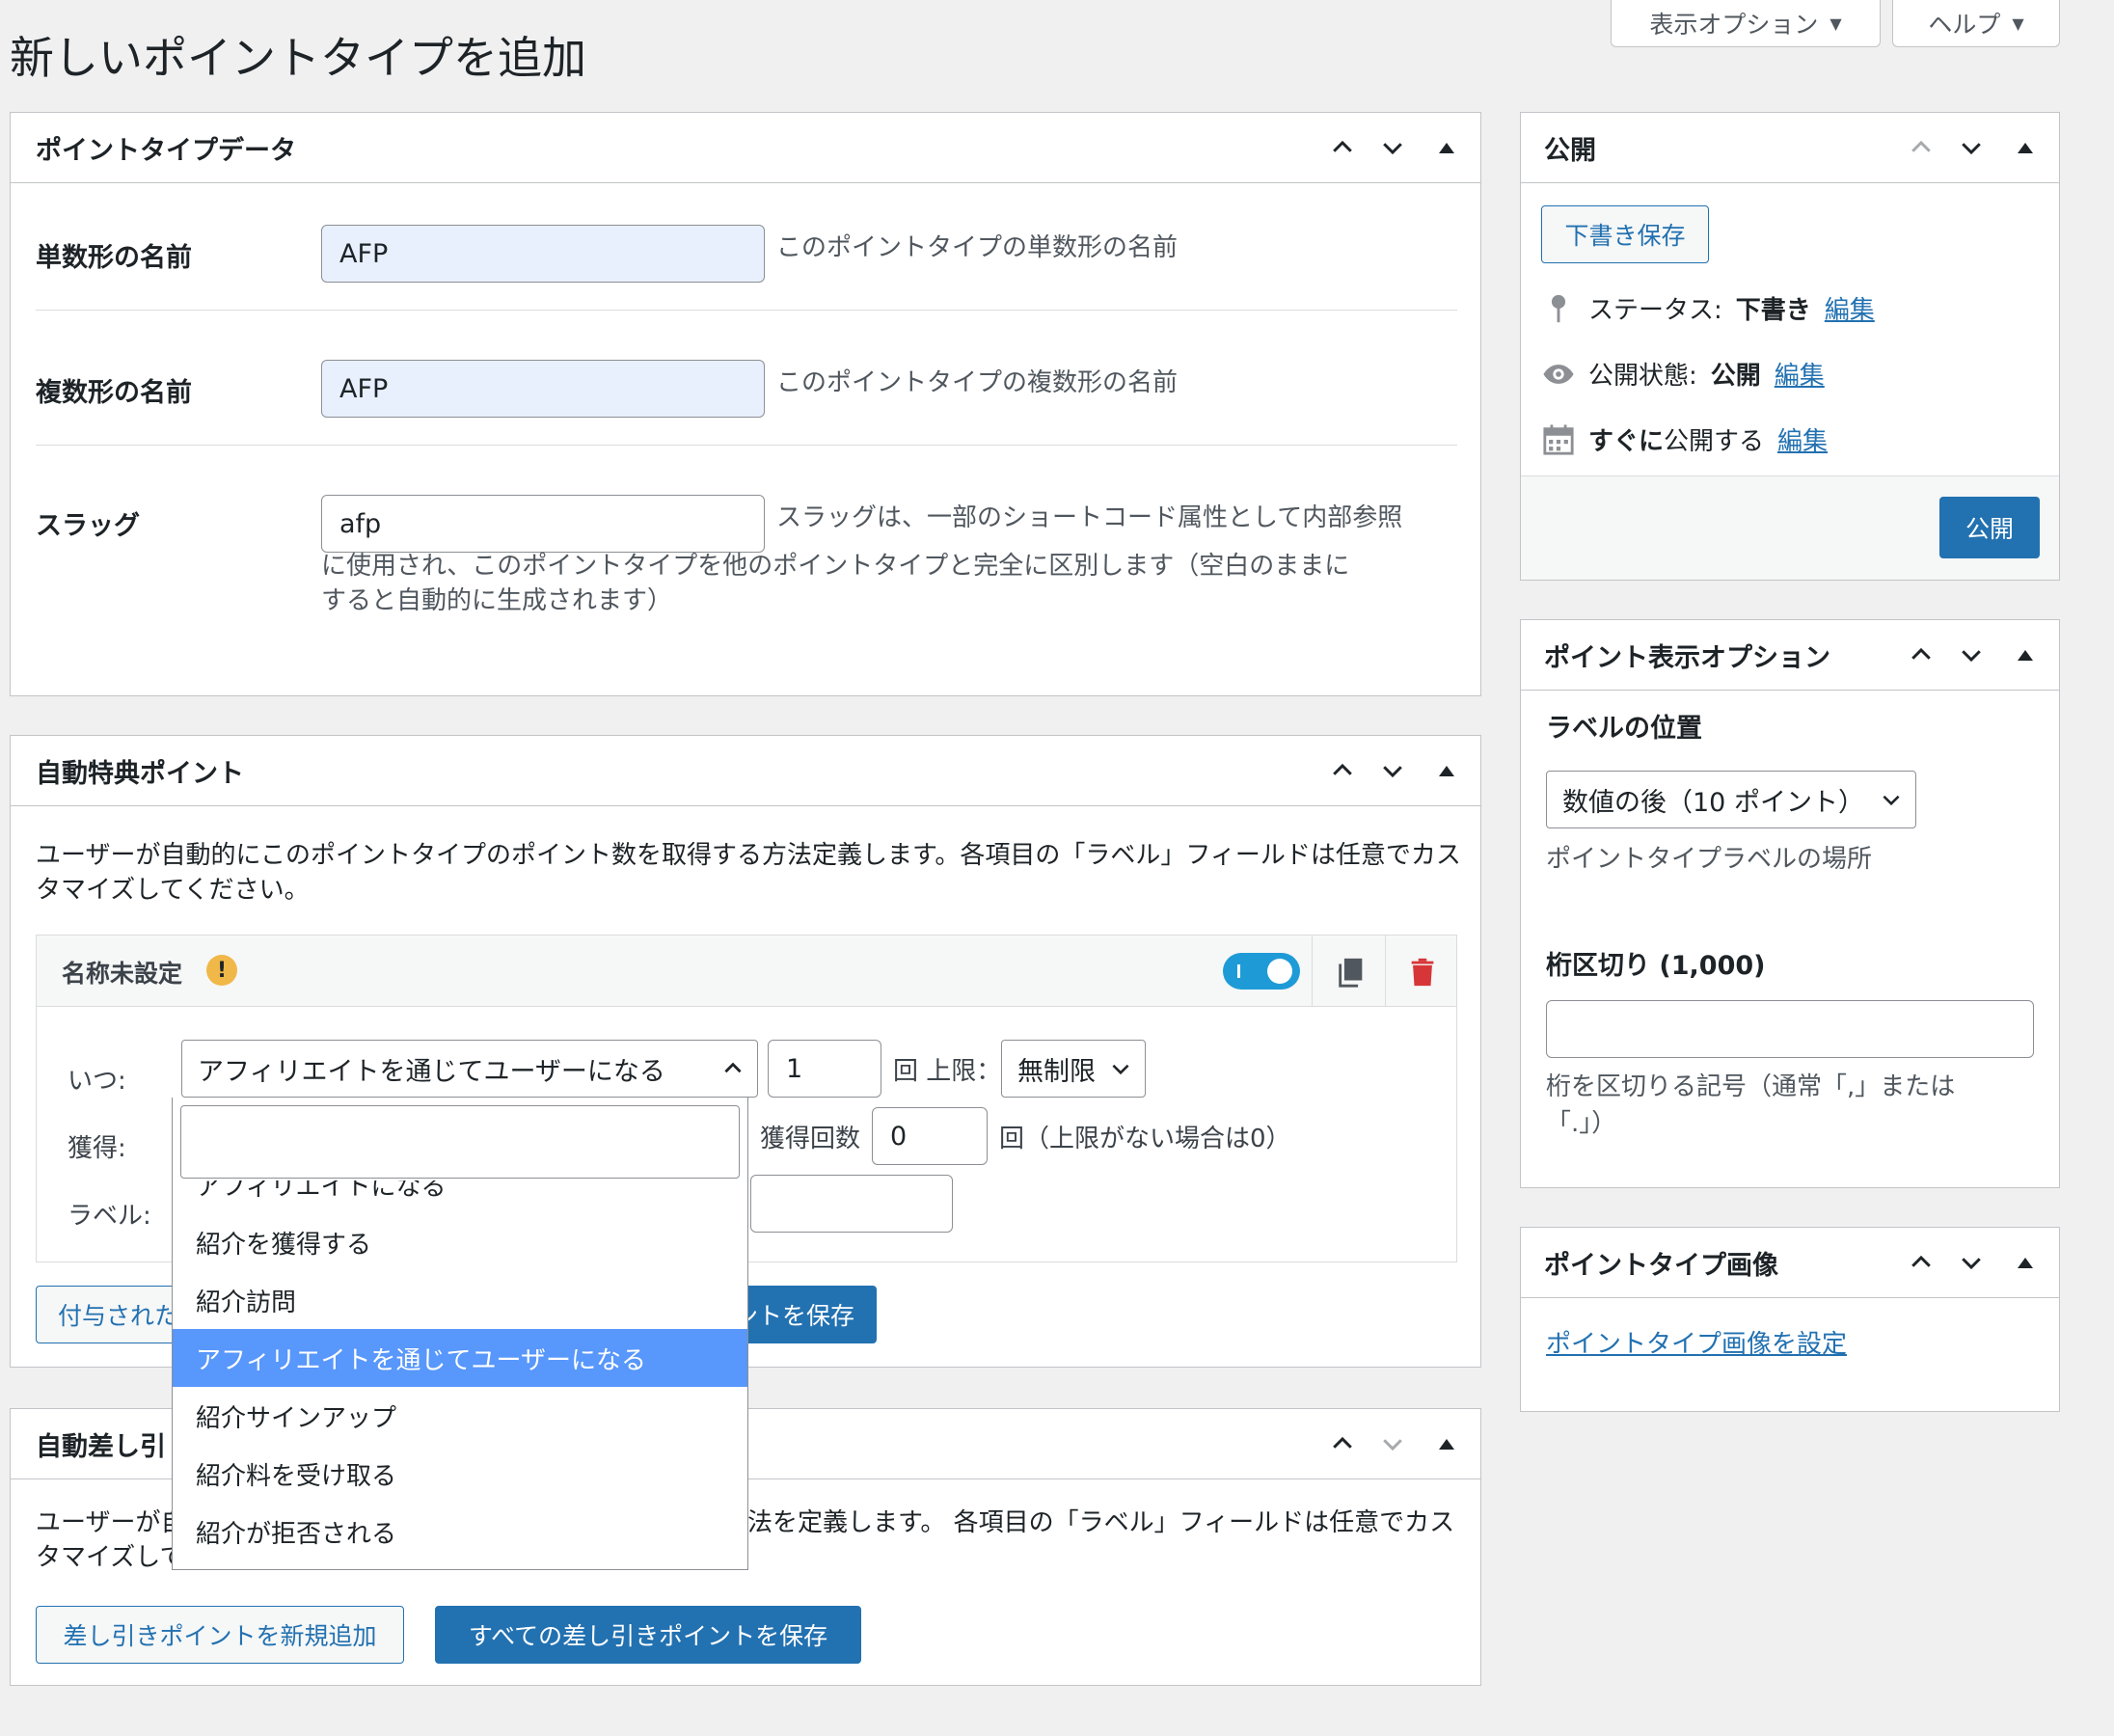 The height and width of the screenshot is (1736, 2114). What do you see at coordinates (543, 524) in the screenshot?
I see `slug-input: afp` at bounding box center [543, 524].